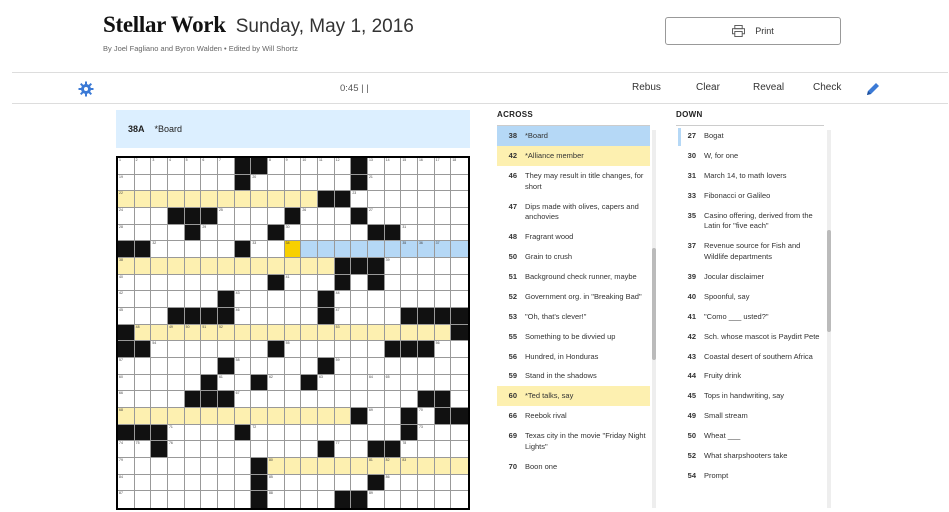 The image size is (949, 512). What do you see at coordinates (443, 349) in the screenshot?
I see `grid-cell: 56` at bounding box center [443, 349].